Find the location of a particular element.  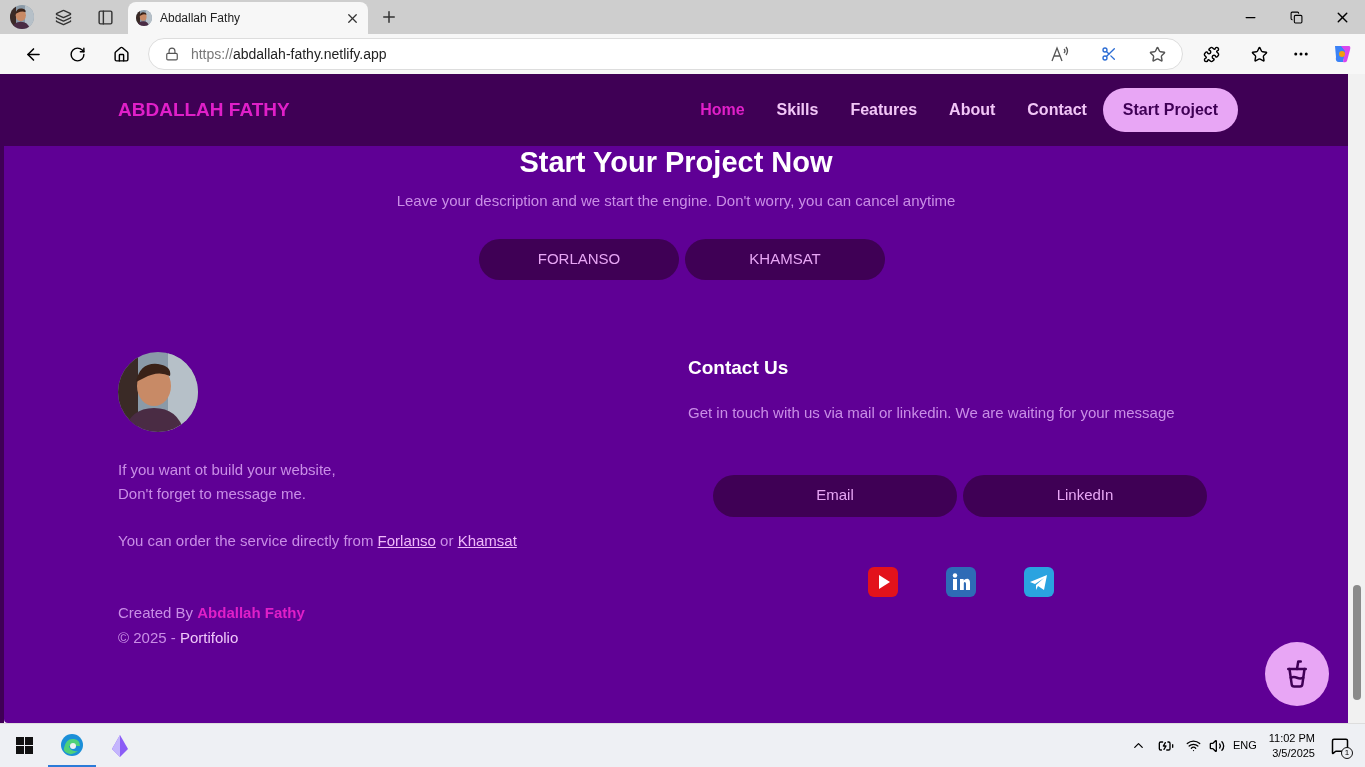

platform-button: KHAMSAT is located at coordinates (785, 259).